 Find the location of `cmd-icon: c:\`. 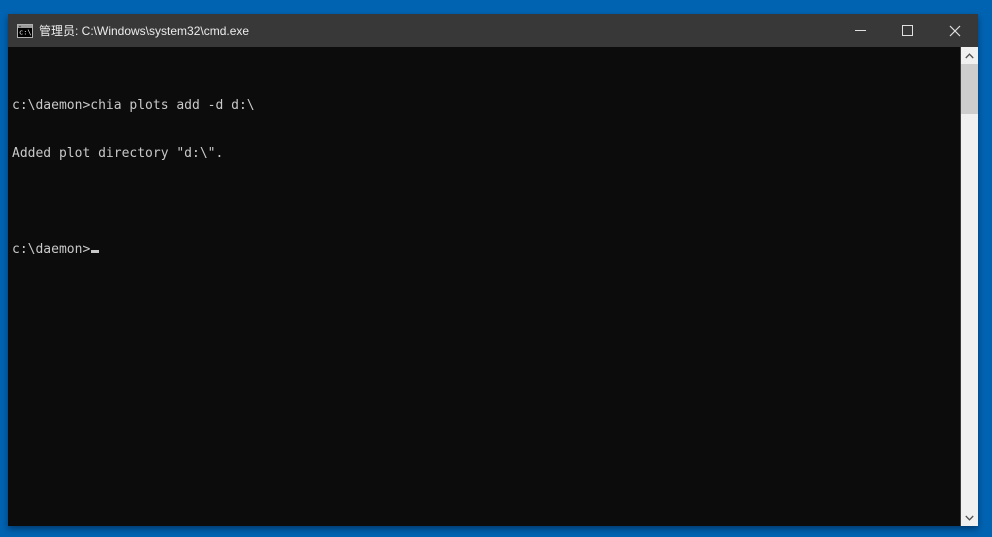

cmd-icon: c:\ is located at coordinates (25, 30).